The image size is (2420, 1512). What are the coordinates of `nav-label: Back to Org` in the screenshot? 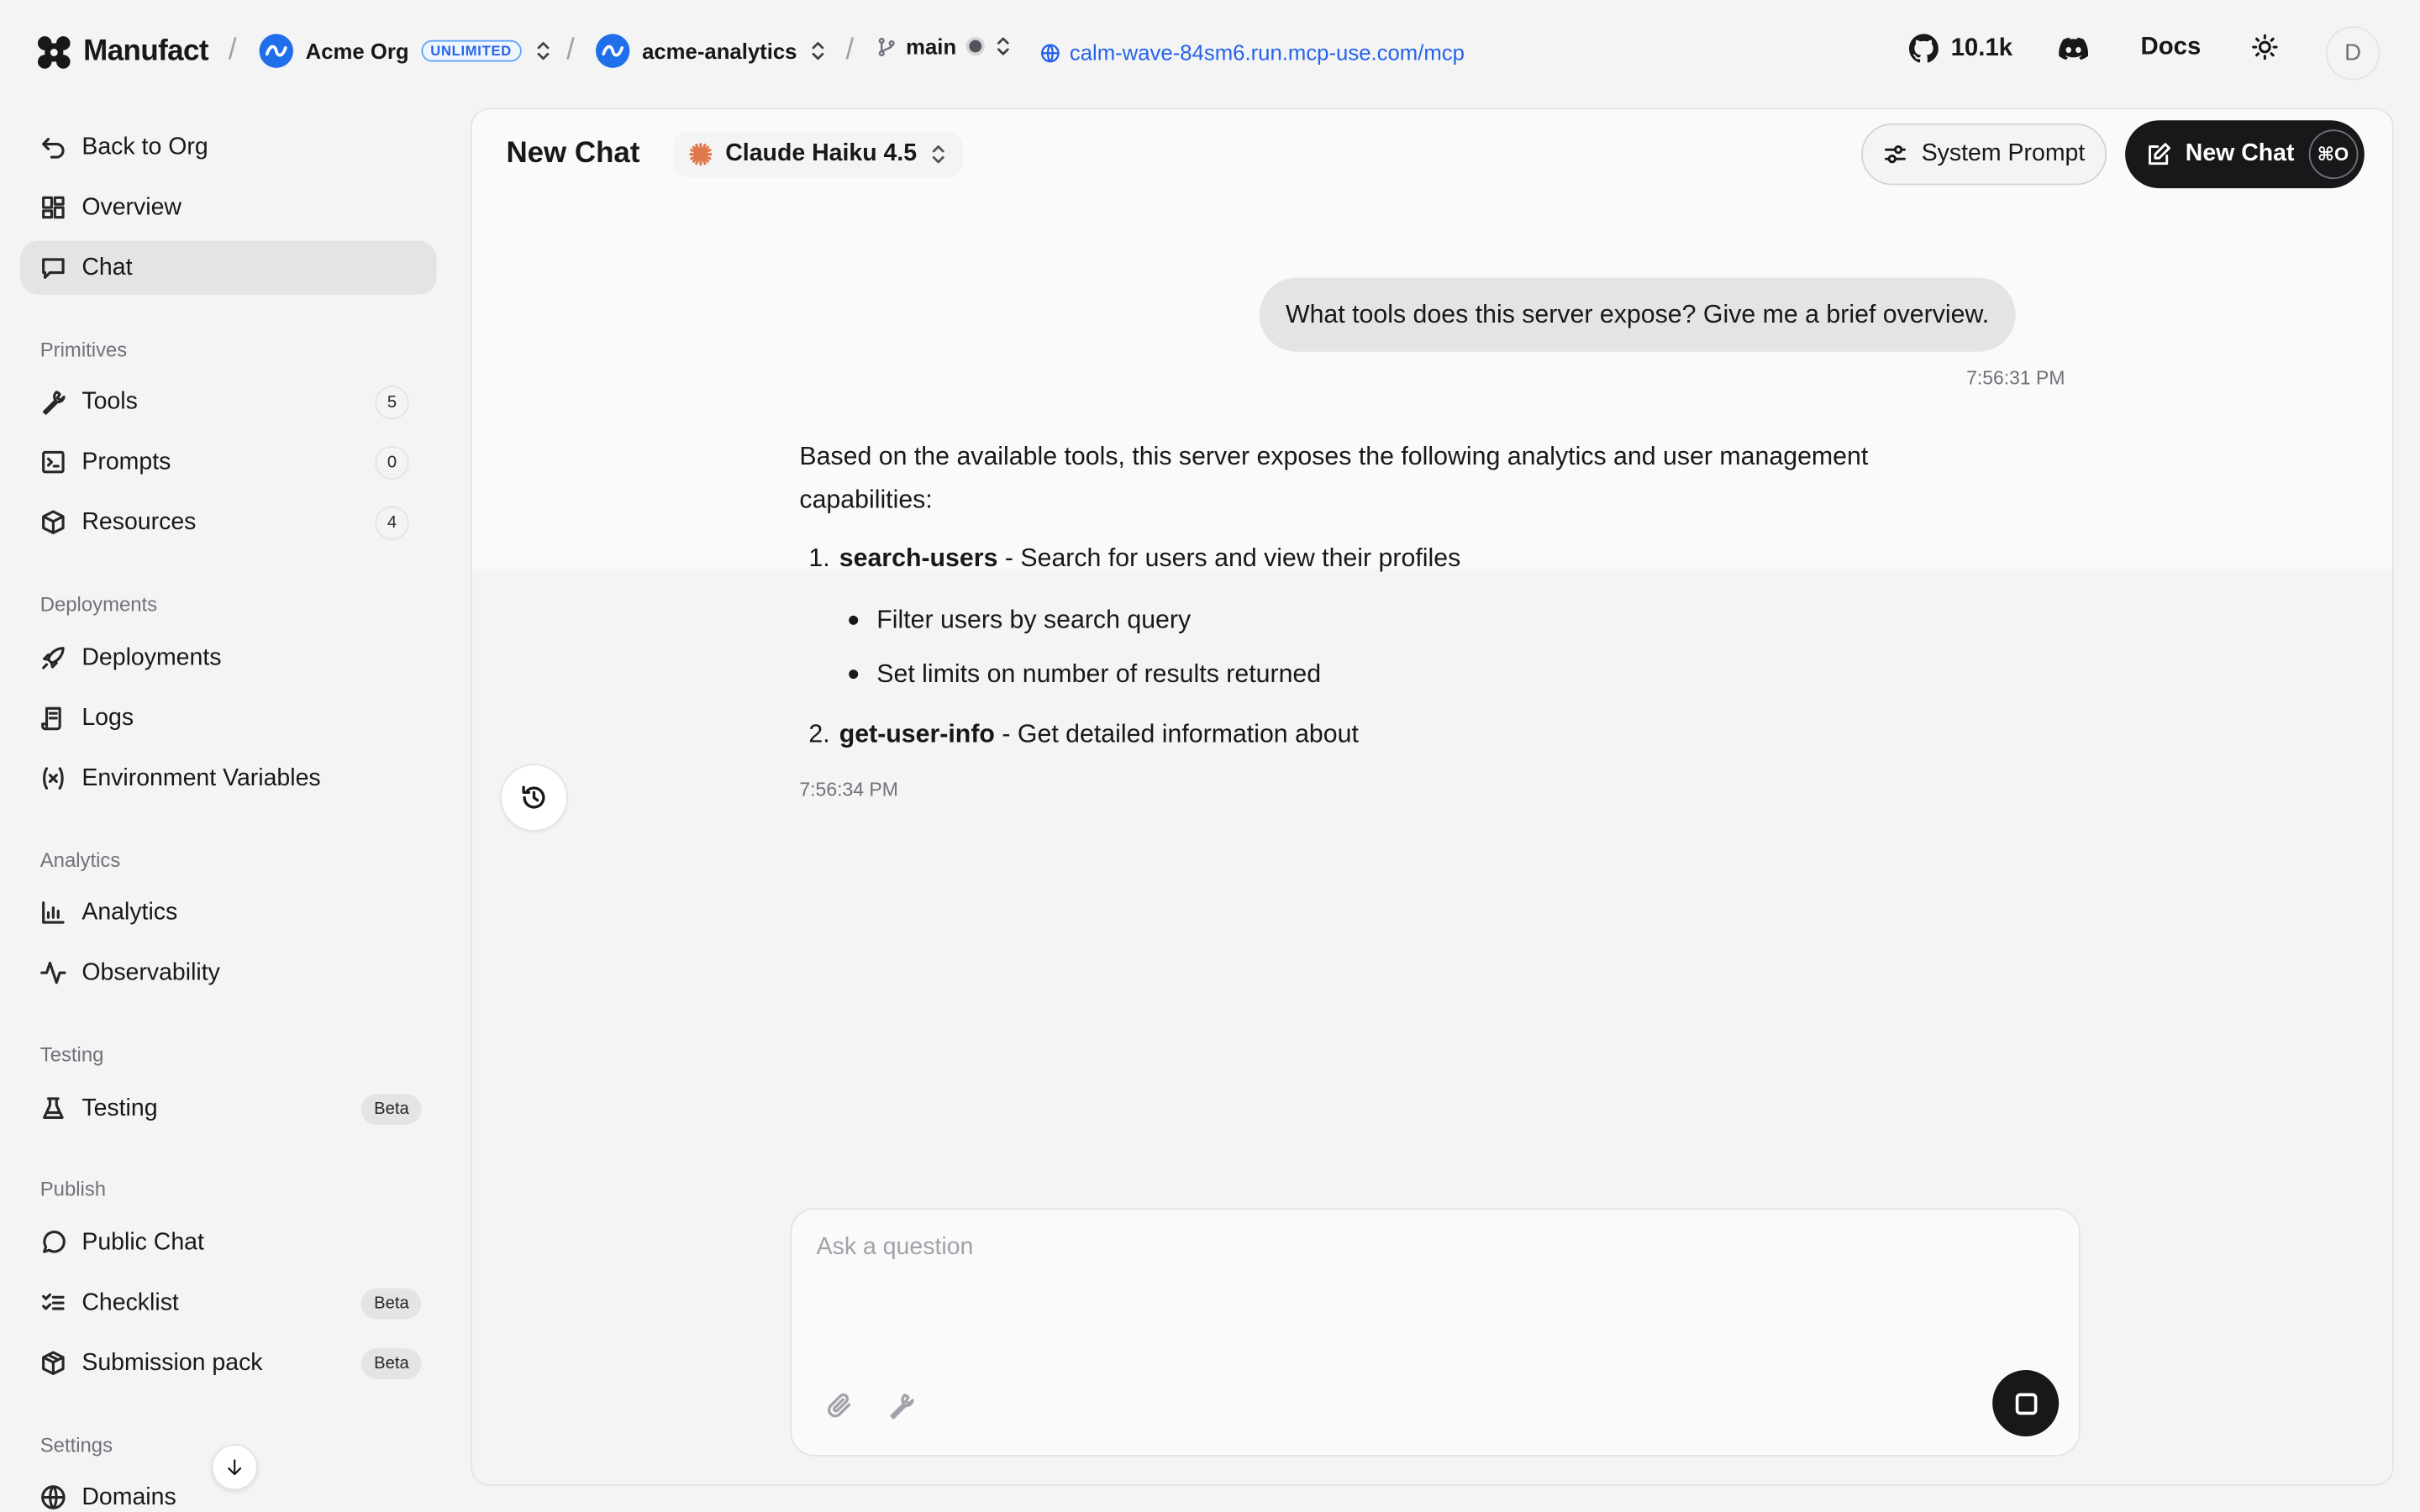 It's located at (145, 146).